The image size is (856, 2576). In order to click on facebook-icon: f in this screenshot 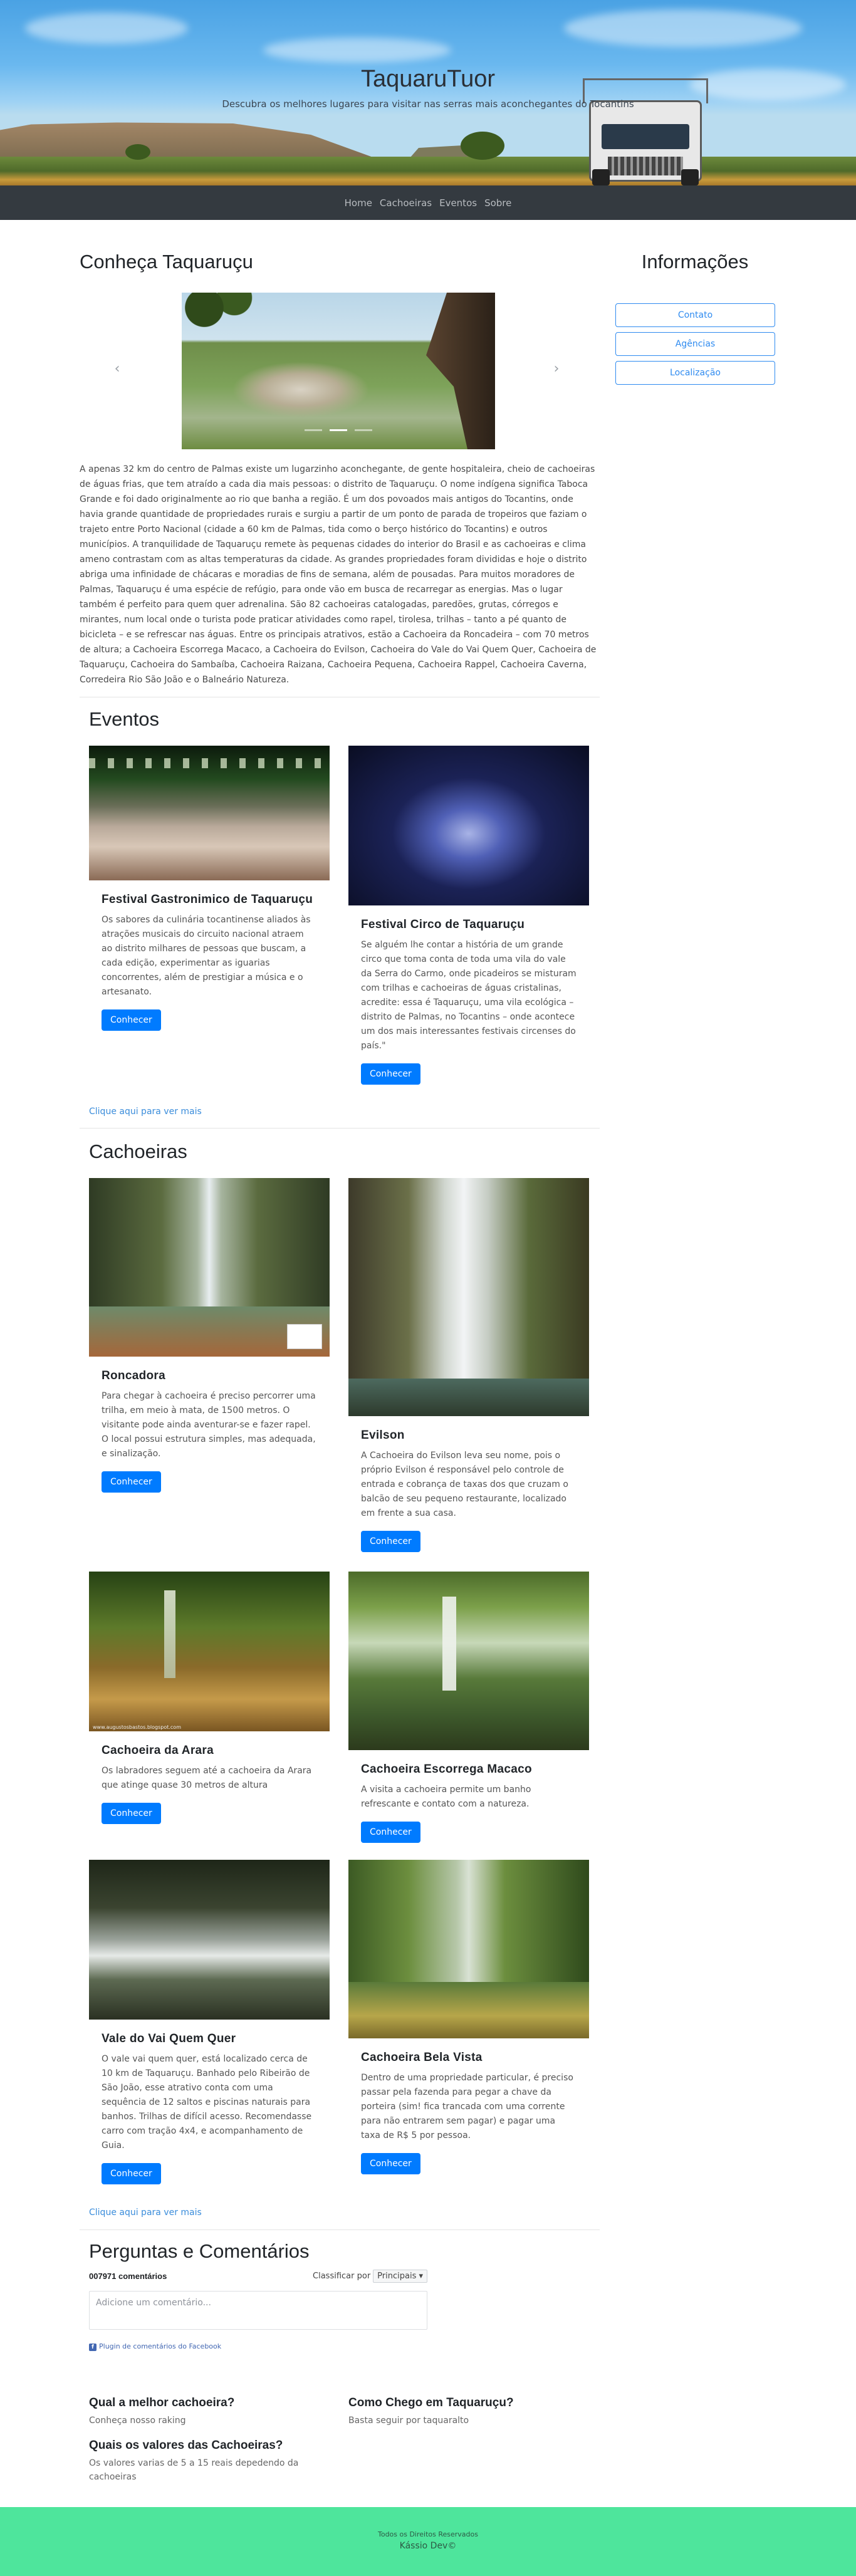, I will do `click(93, 2347)`.